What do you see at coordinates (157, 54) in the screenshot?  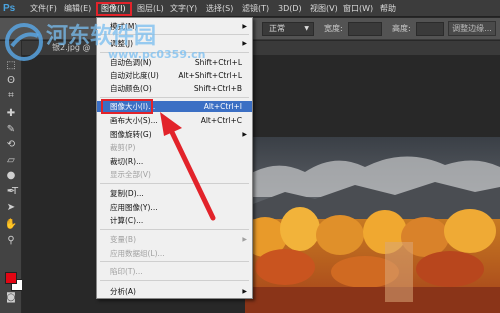 I see `watermark-url: www.pc0359.cn` at bounding box center [157, 54].